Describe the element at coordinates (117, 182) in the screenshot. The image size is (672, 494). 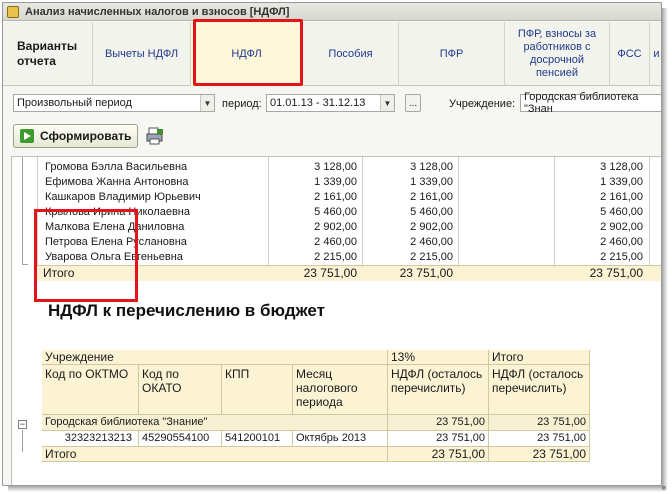
I see `employee-name: Ефимова Жанна Антоновна` at that location.